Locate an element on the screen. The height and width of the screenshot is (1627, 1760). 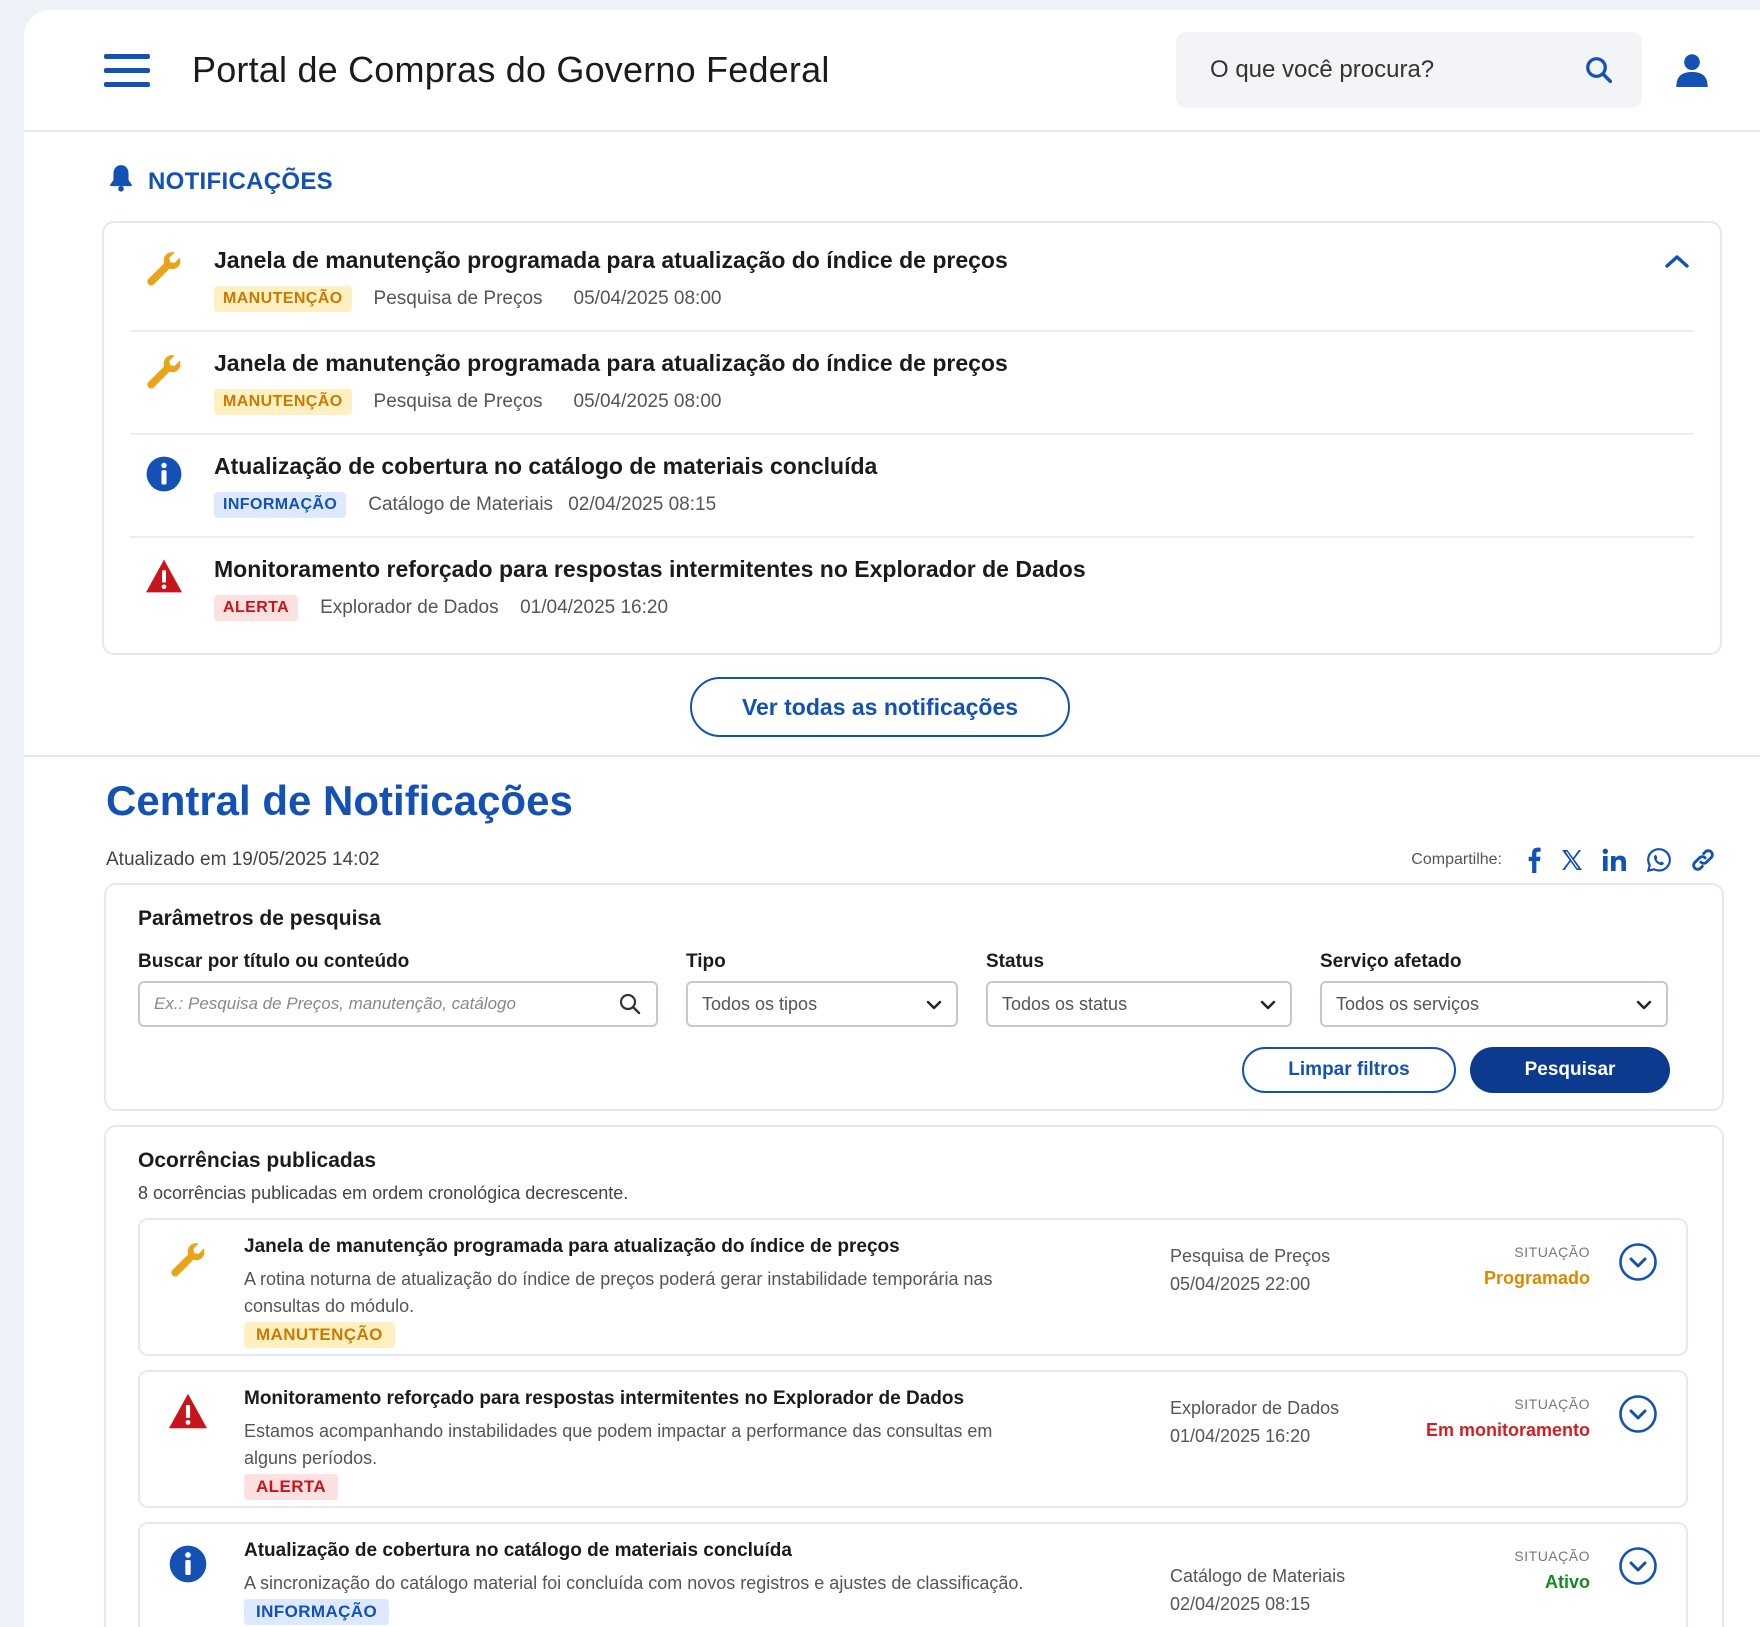
occurrence-datetime: 01/04/2025 16:20 is located at coordinates (1240, 1436).